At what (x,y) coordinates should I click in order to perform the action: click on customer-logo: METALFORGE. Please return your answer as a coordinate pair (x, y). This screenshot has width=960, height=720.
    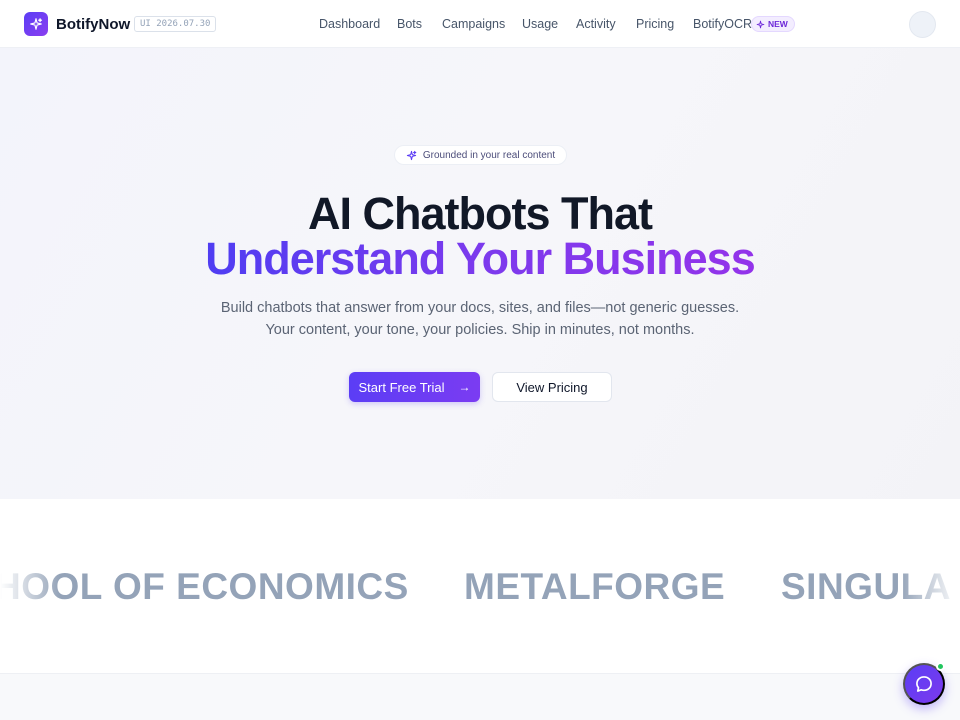
    Looking at the image, I should click on (595, 586).